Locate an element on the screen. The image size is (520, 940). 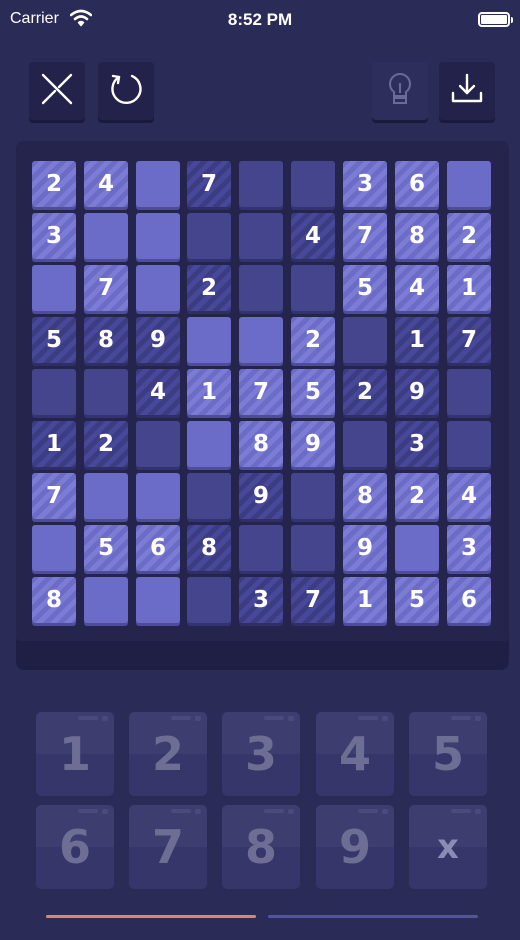
number-key-4: 4 is located at coordinates (355, 754).